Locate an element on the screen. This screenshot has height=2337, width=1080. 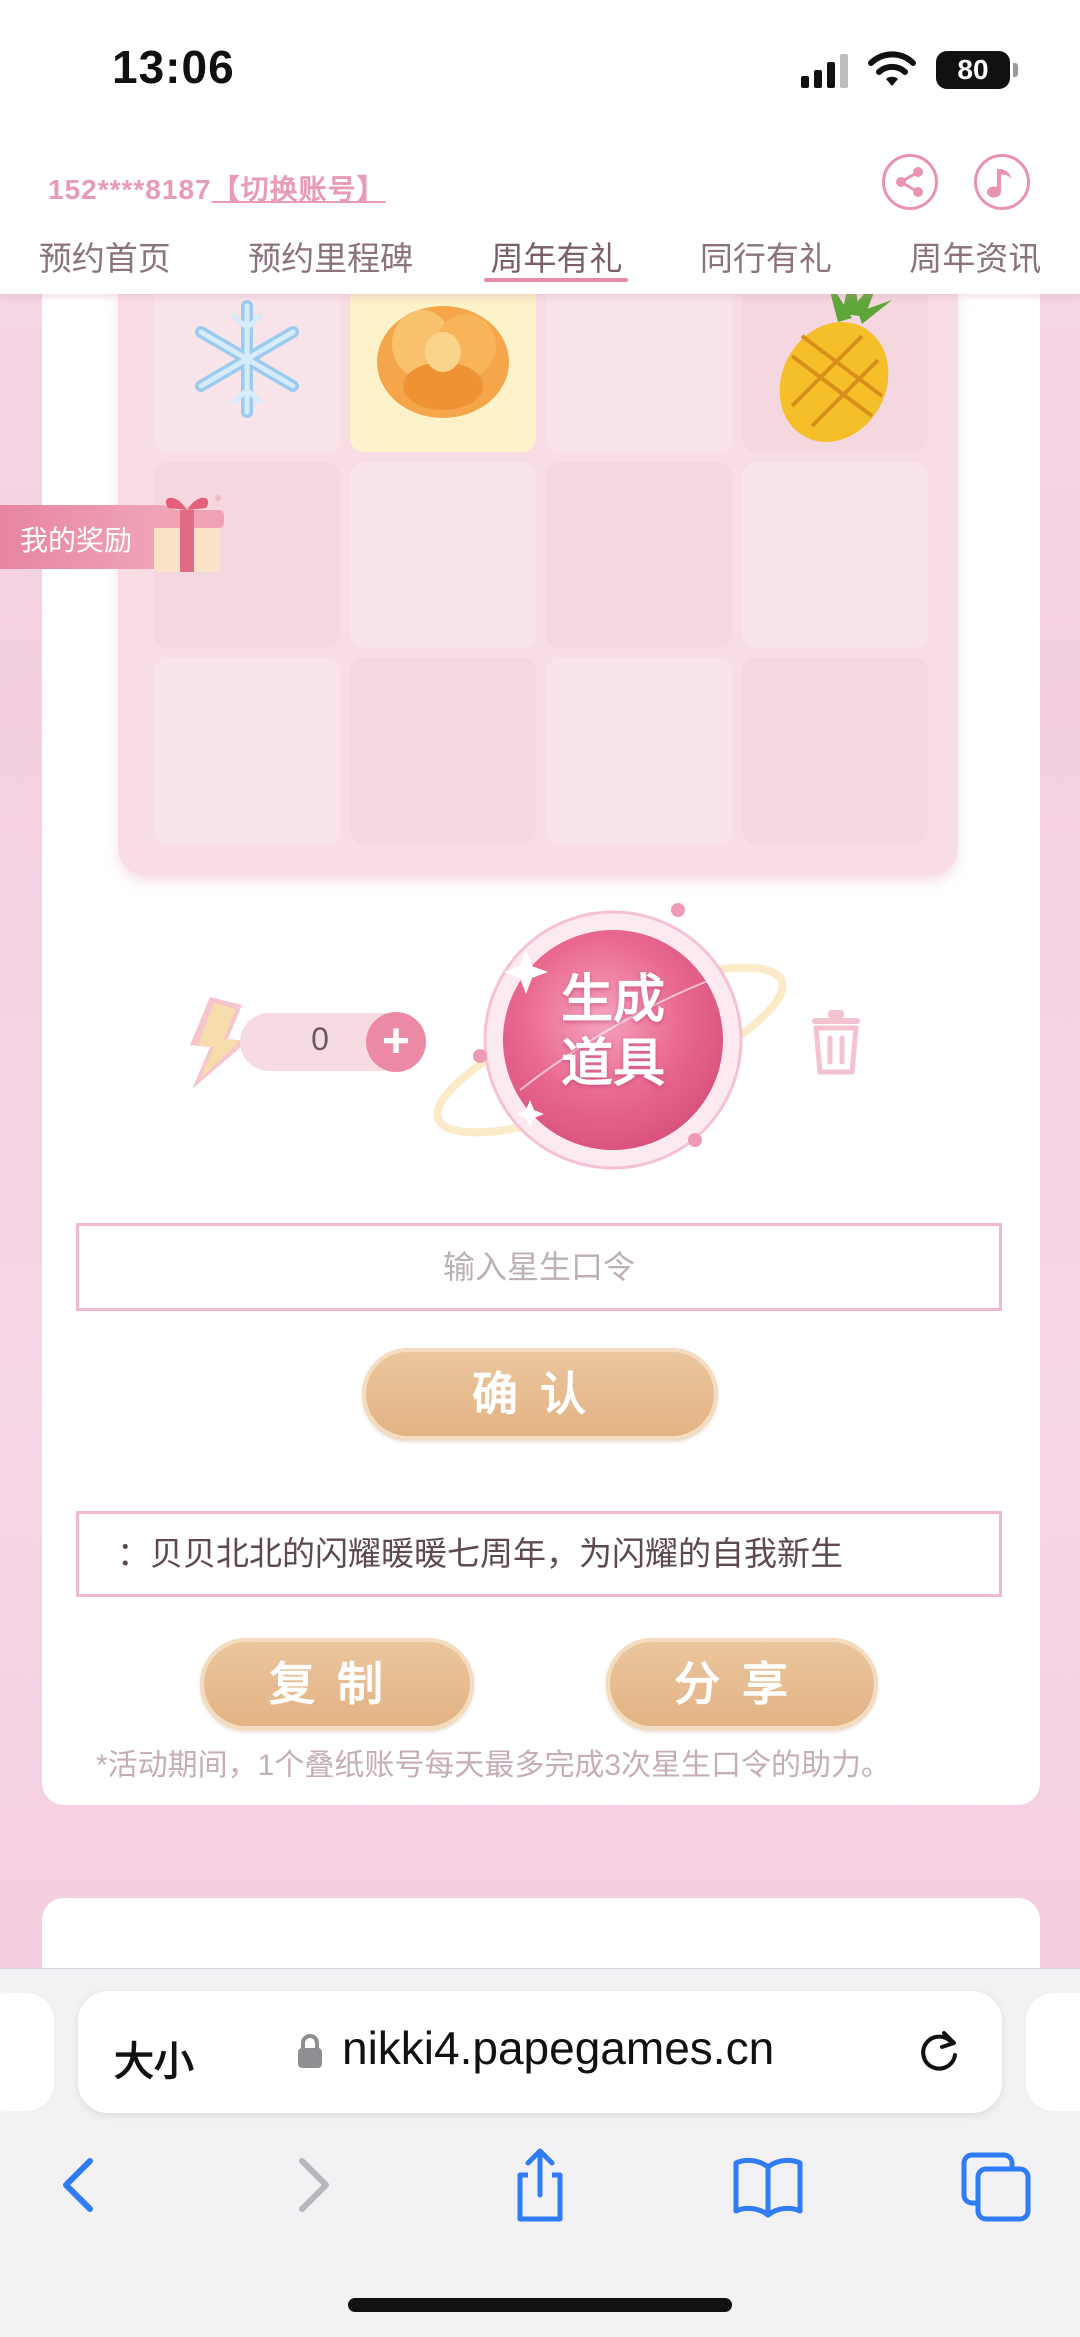
my-rewards-label: 我的奖励 is located at coordinates (76, 540).